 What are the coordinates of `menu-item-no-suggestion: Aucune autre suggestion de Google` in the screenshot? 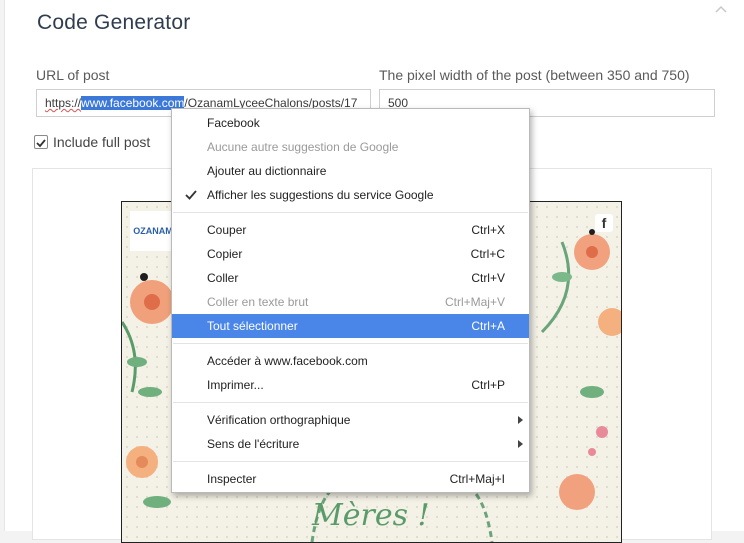 It's located at (350, 147).